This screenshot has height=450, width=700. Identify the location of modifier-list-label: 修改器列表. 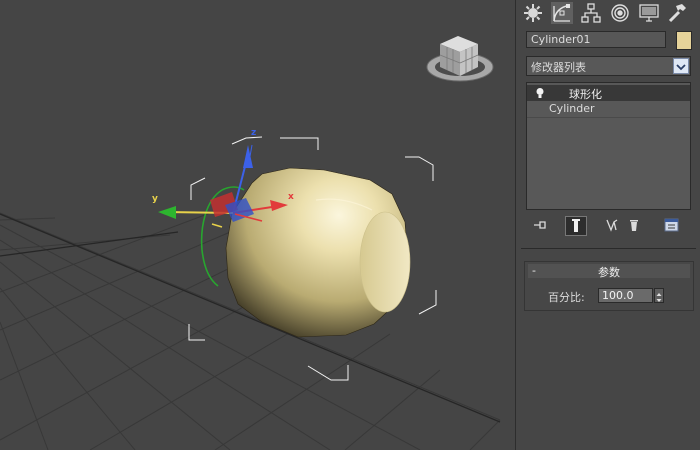
(558, 67).